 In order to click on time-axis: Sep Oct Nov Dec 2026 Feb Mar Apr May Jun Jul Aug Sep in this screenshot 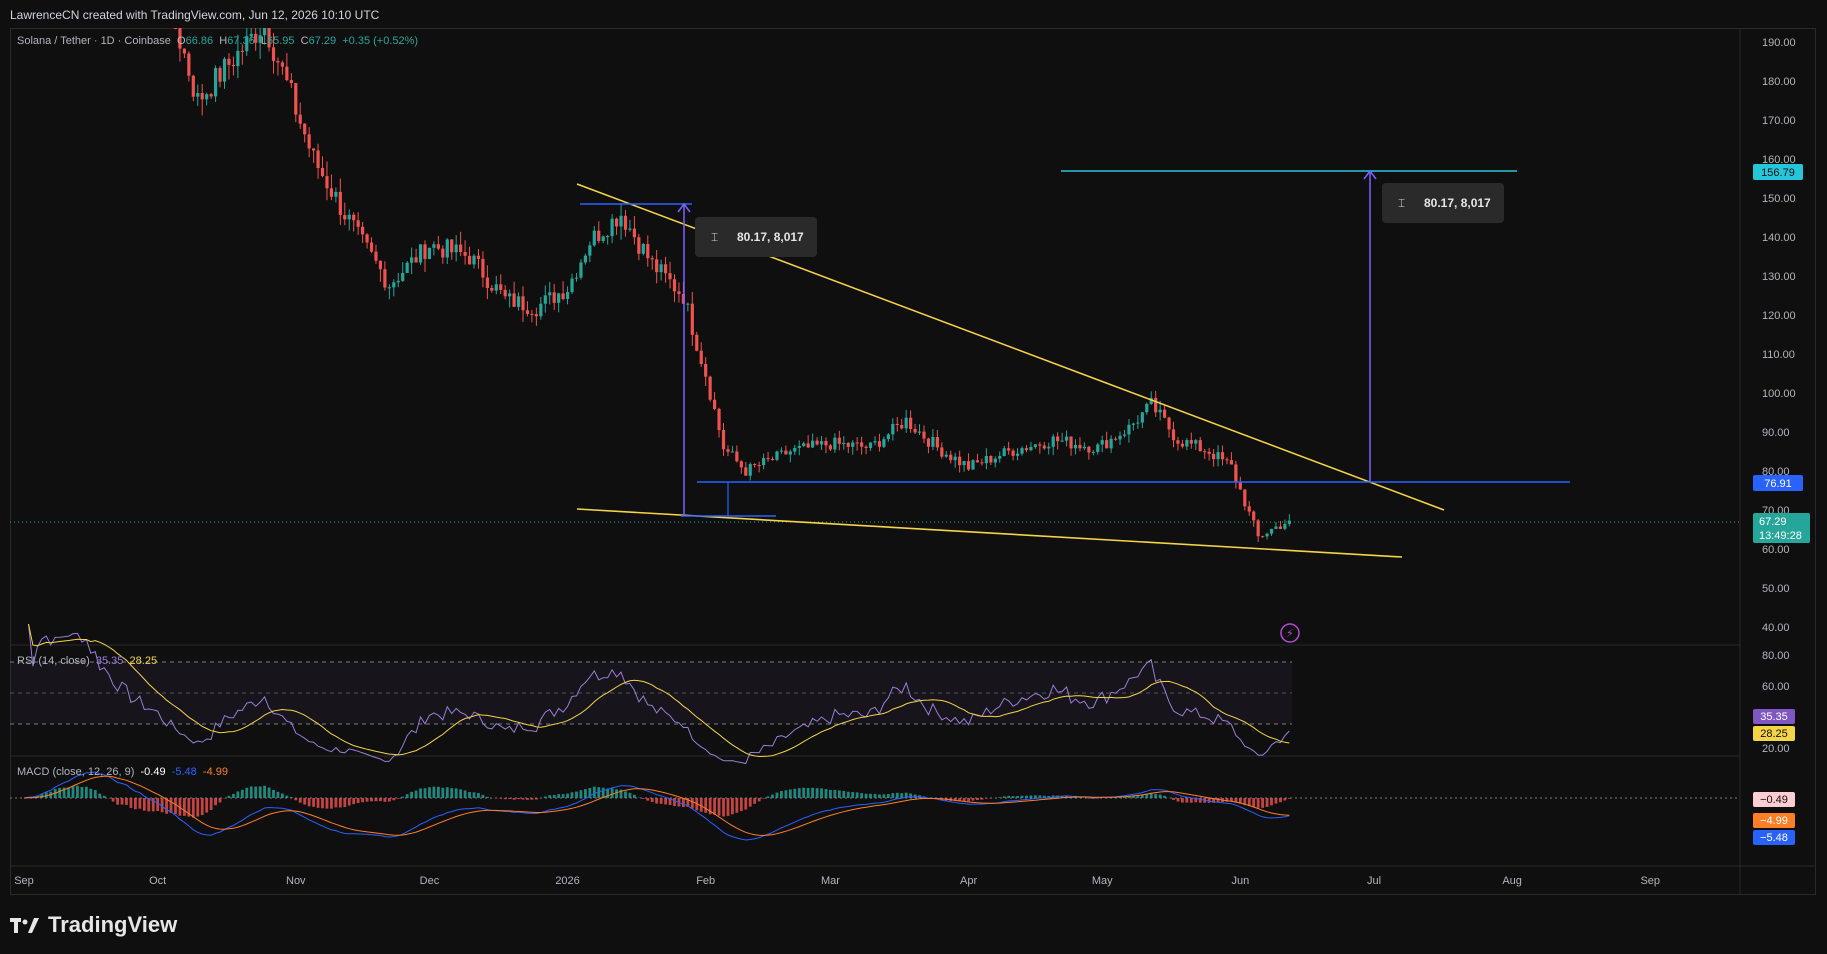, I will do `click(837, 881)`.